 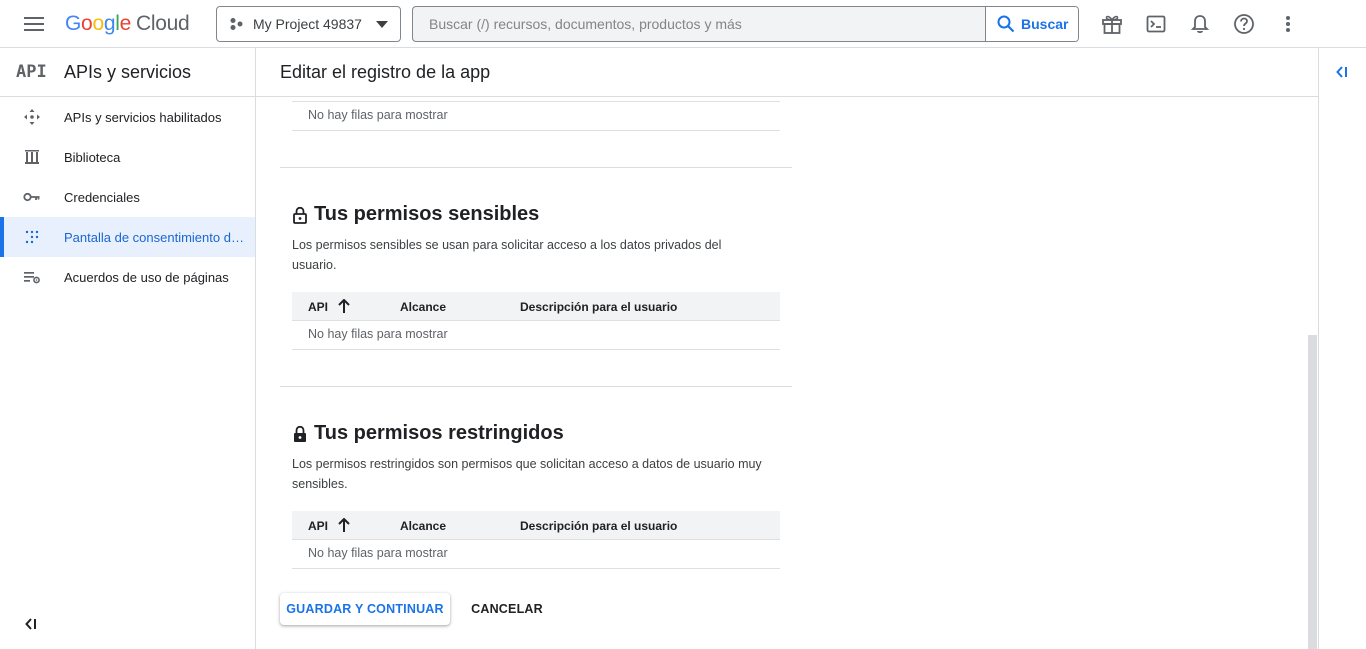 I want to click on google-wordmark: Google, so click(x=98, y=23).